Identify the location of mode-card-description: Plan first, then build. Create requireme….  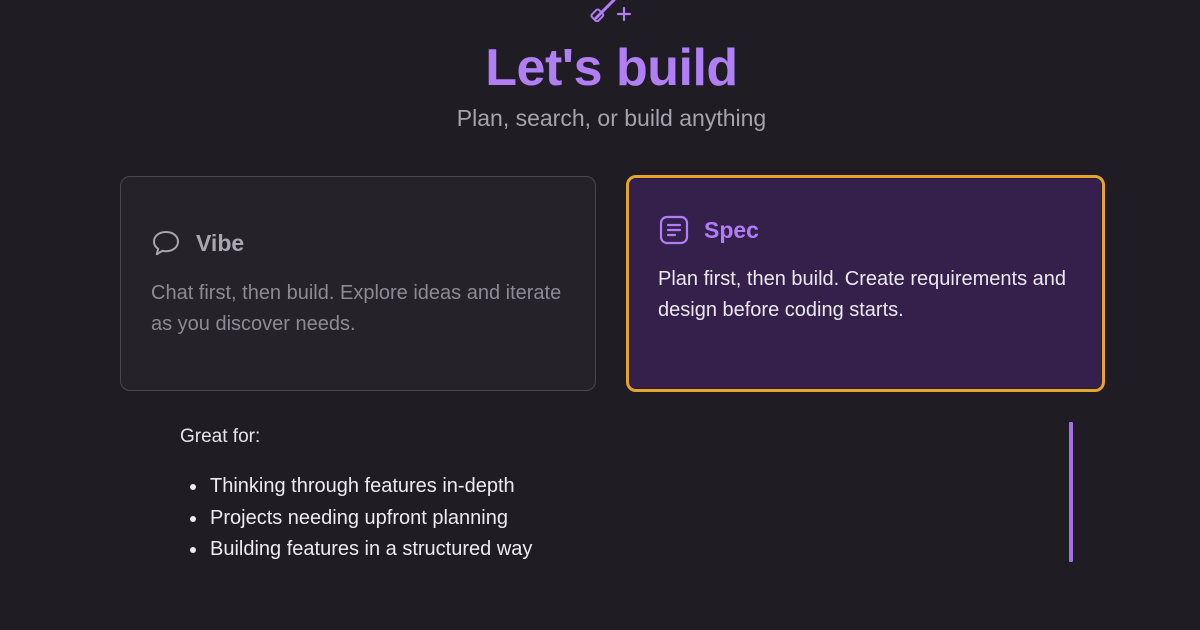
(862, 294).